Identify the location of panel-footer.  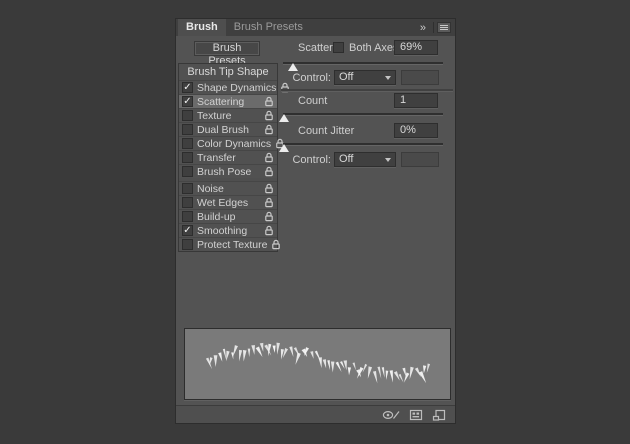
(315, 414).